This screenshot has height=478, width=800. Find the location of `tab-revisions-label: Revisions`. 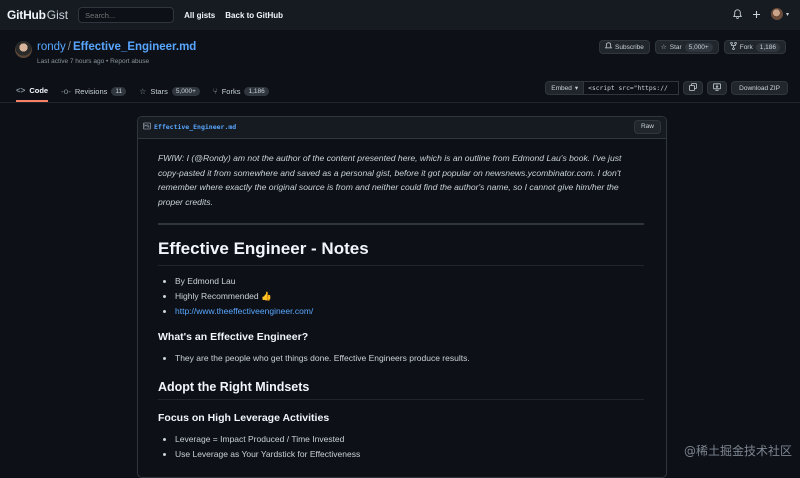

tab-revisions-label: Revisions is located at coordinates (91, 91).